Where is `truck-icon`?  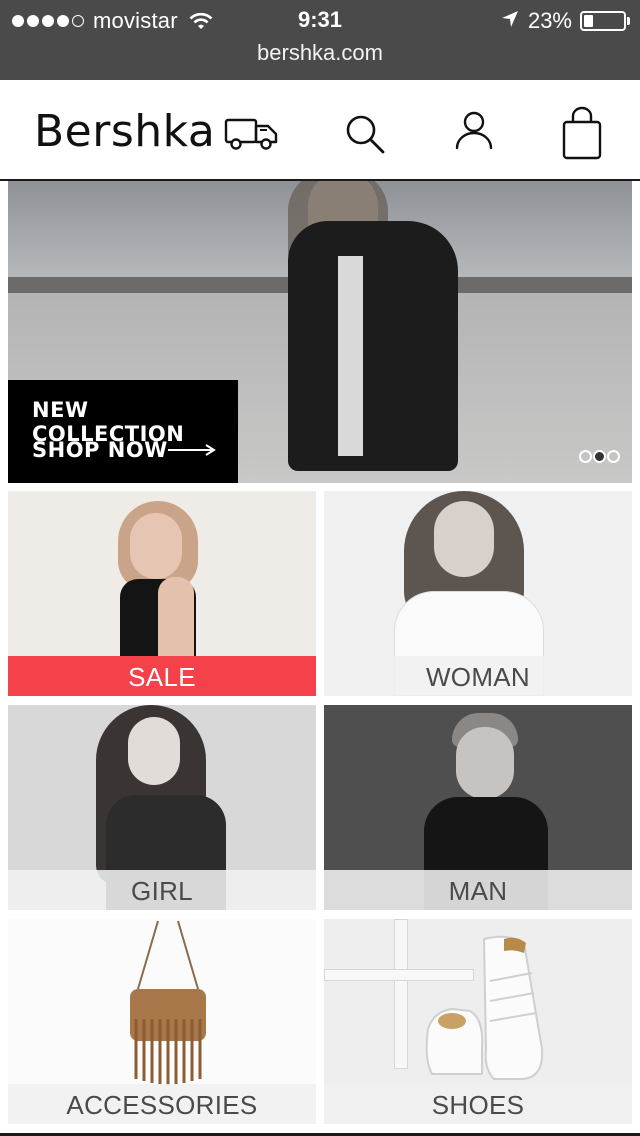 truck-icon is located at coordinates (251, 136).